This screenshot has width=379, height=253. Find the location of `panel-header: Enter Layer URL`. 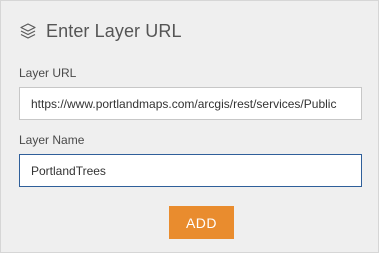

panel-header: Enter Layer URL is located at coordinates (100, 31).